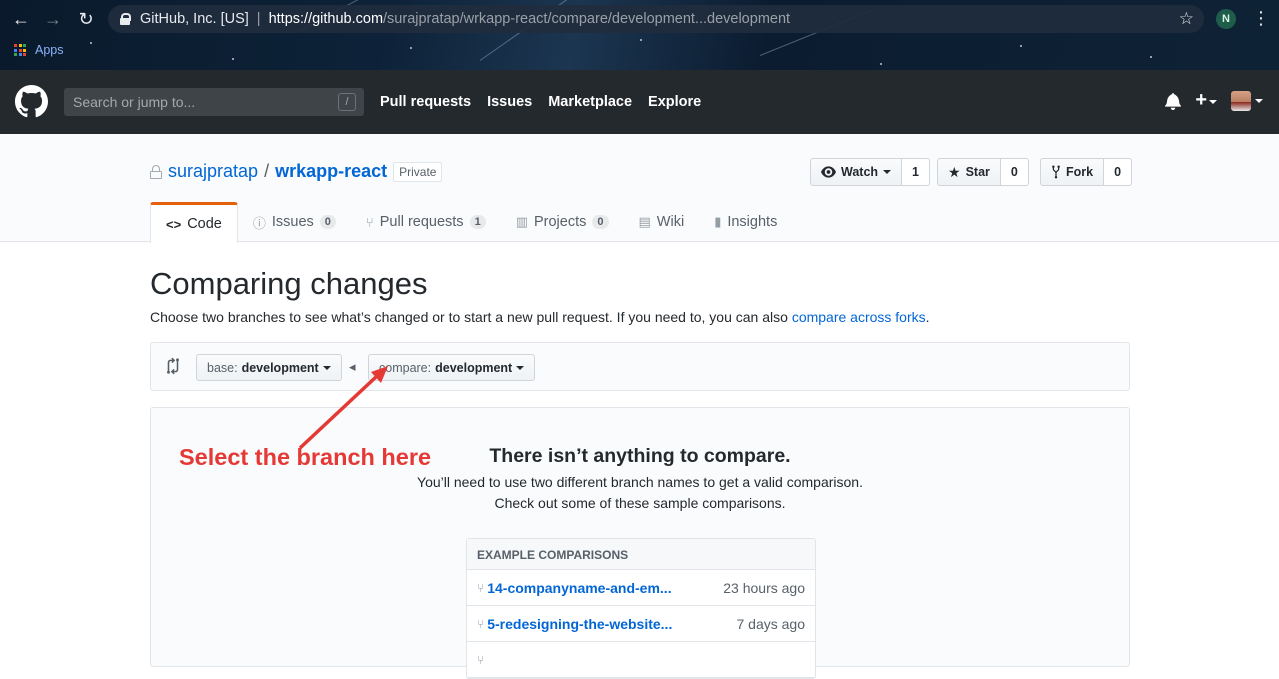 This screenshot has height=679, width=1279. I want to click on fork-button: Fork, so click(1072, 172).